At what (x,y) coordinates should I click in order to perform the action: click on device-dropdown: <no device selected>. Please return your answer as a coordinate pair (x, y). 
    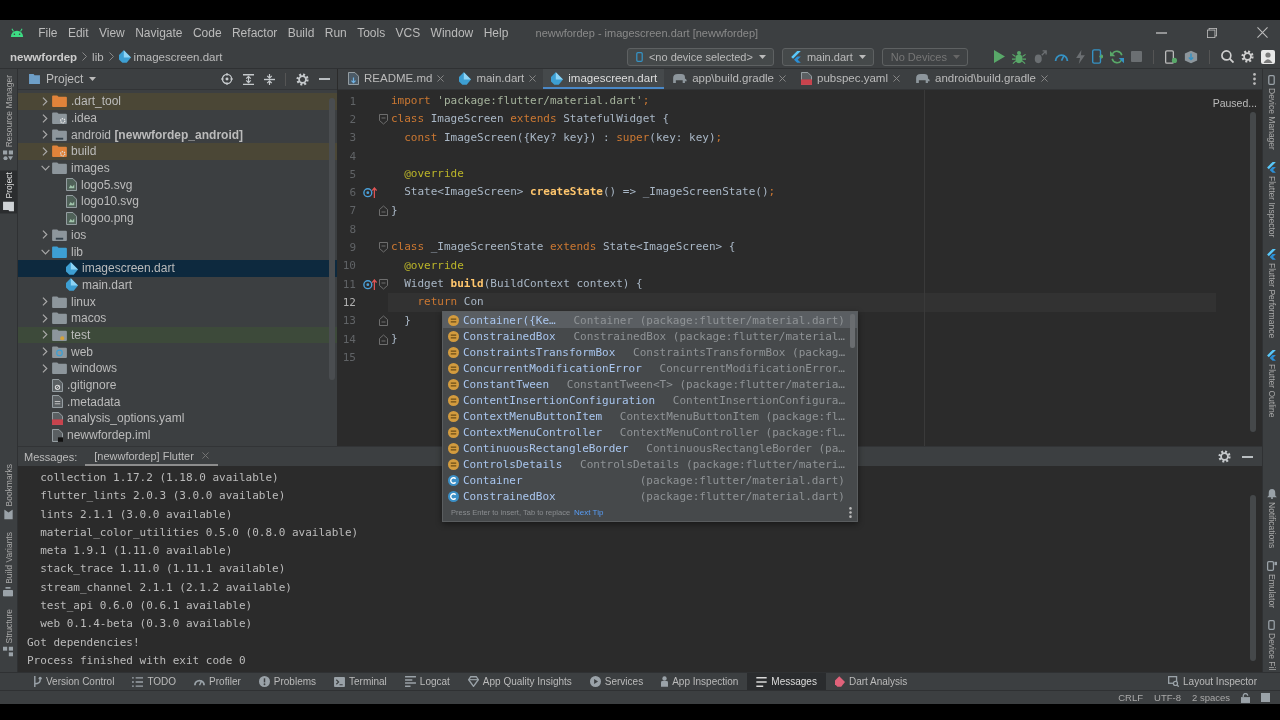
    Looking at the image, I should click on (700, 56).